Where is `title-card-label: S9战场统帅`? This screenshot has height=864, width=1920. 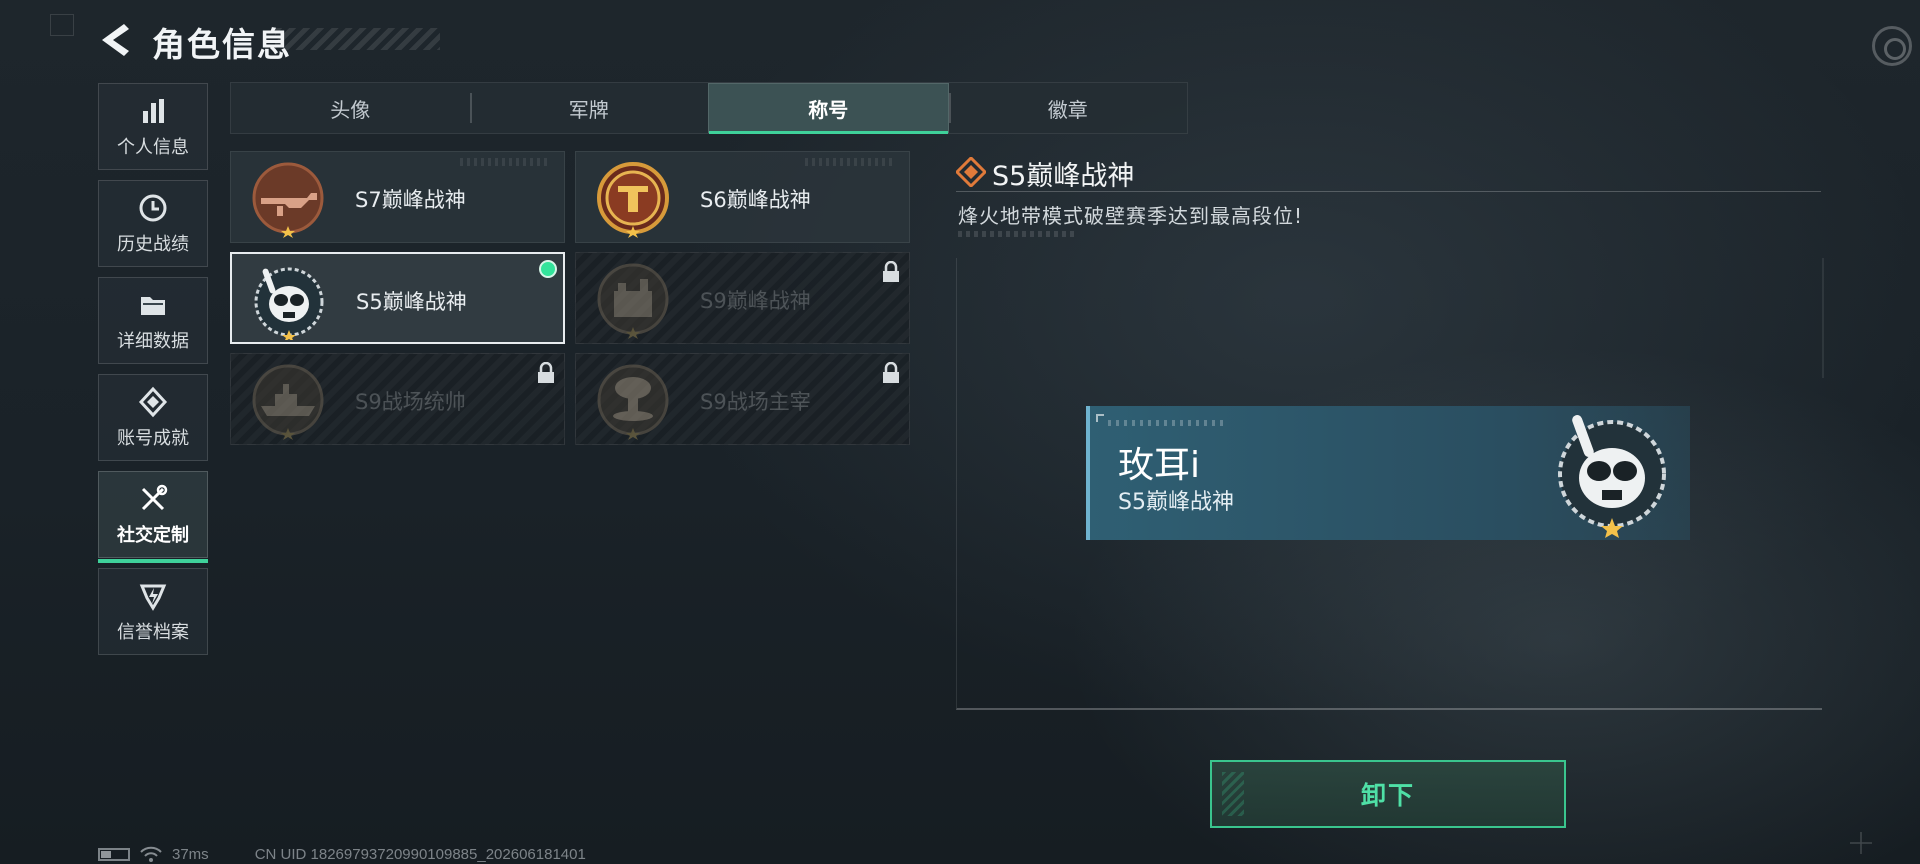 title-card-label: S9战场统帅 is located at coordinates (410, 402).